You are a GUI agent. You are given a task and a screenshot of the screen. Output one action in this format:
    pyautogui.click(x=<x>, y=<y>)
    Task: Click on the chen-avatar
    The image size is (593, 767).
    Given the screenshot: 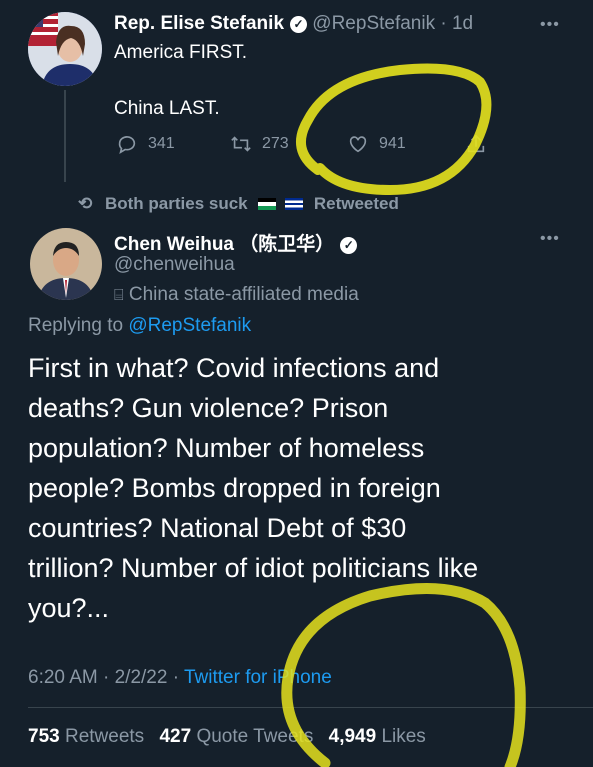 What is the action you would take?
    pyautogui.click(x=66, y=264)
    